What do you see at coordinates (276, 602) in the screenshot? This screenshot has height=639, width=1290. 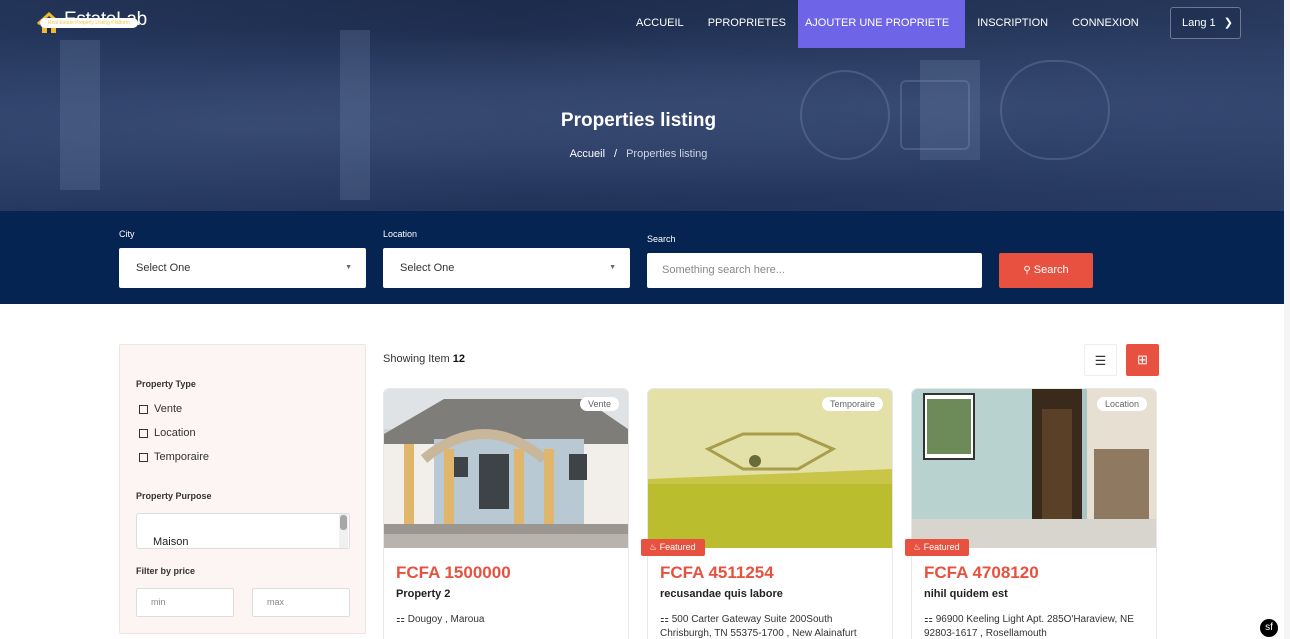 I see `max-placeholder: max` at bounding box center [276, 602].